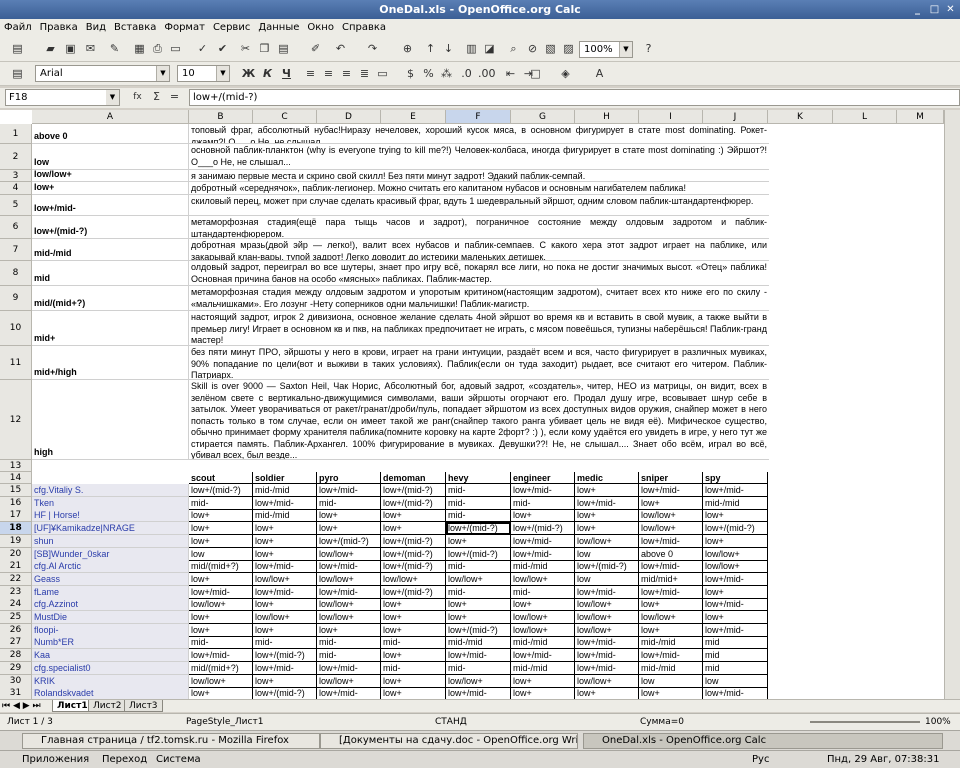 This screenshot has height=768, width=960. Describe the element at coordinates (478, 478) in the screenshot. I see `class-header: hevy` at that location.